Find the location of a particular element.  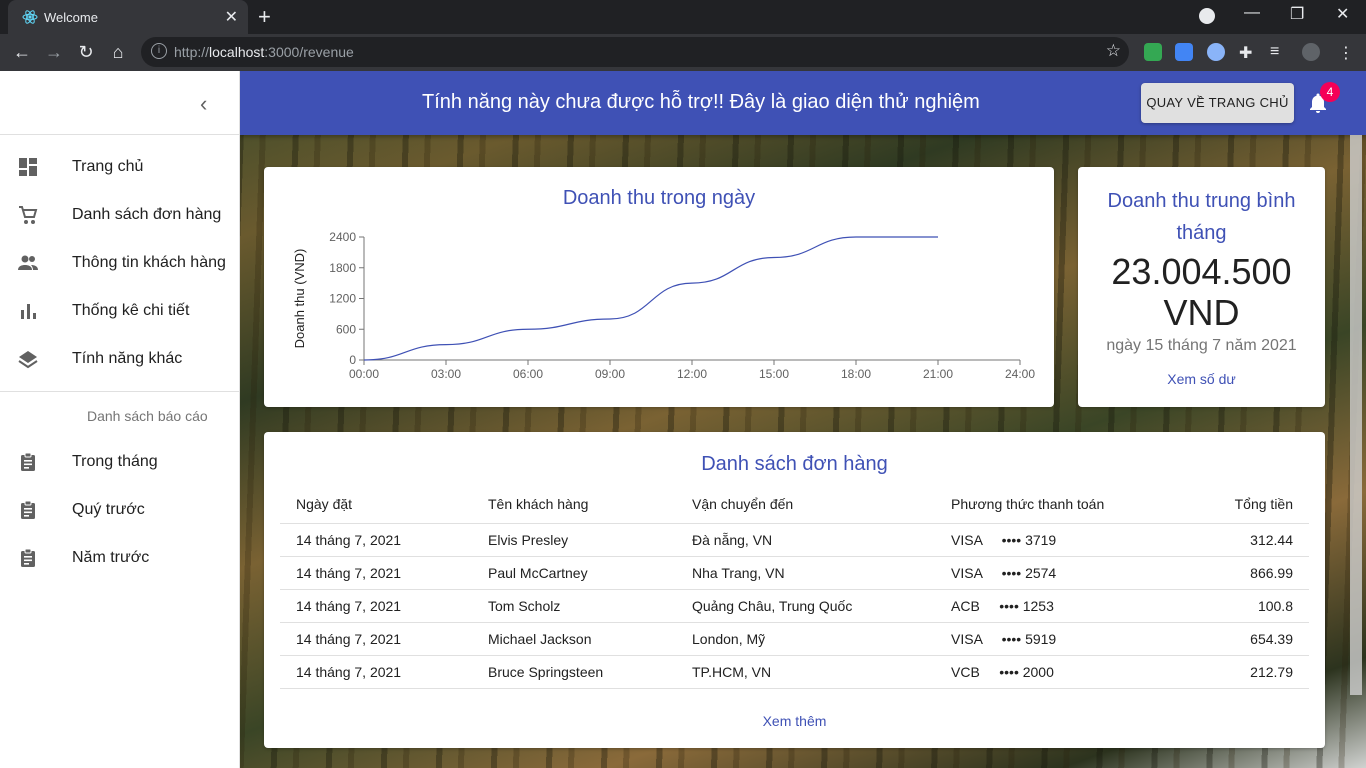

close-tab-icon: ✕ is located at coordinates (231, 17).